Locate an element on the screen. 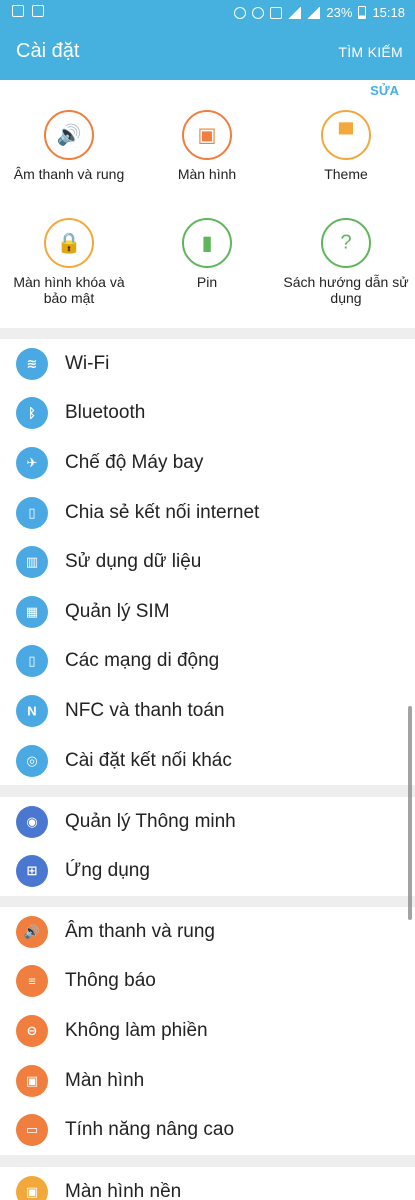  settings-item-label: Sử dụng dữ liệu is located at coordinates (133, 562).